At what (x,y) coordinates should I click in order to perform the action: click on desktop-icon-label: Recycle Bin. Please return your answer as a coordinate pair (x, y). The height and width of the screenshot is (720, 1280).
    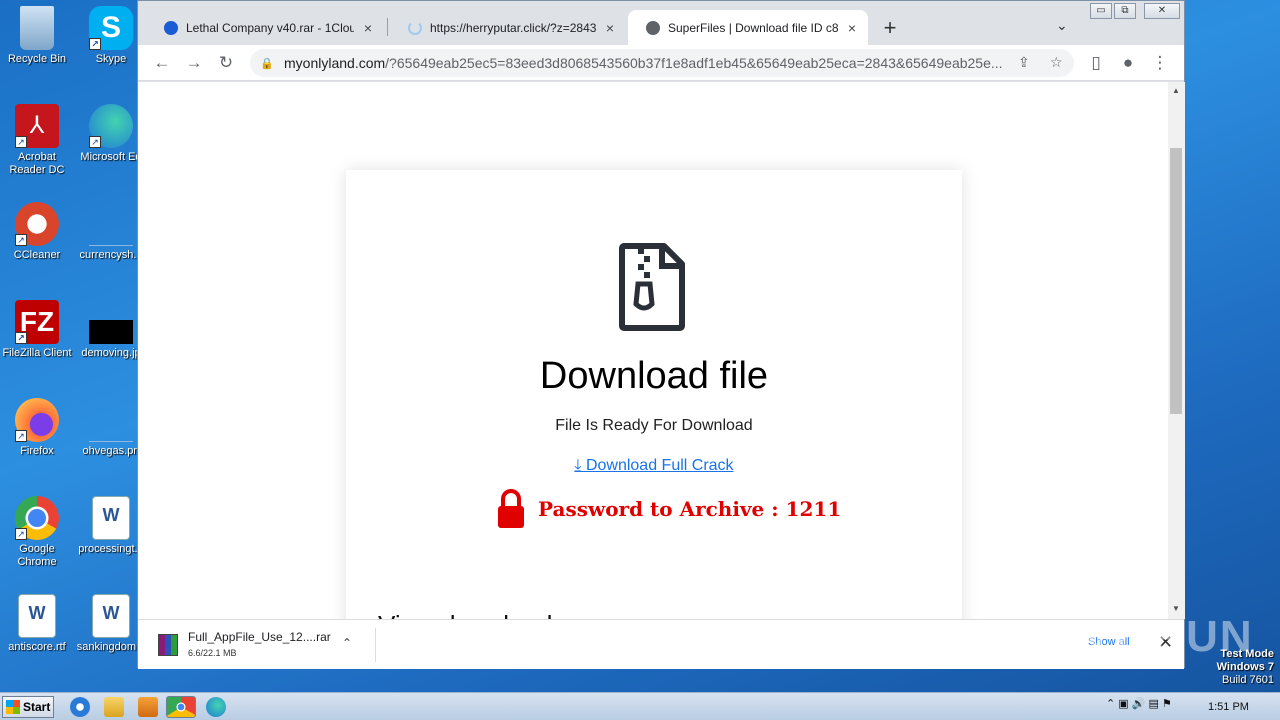
    Looking at the image, I should click on (37, 59).